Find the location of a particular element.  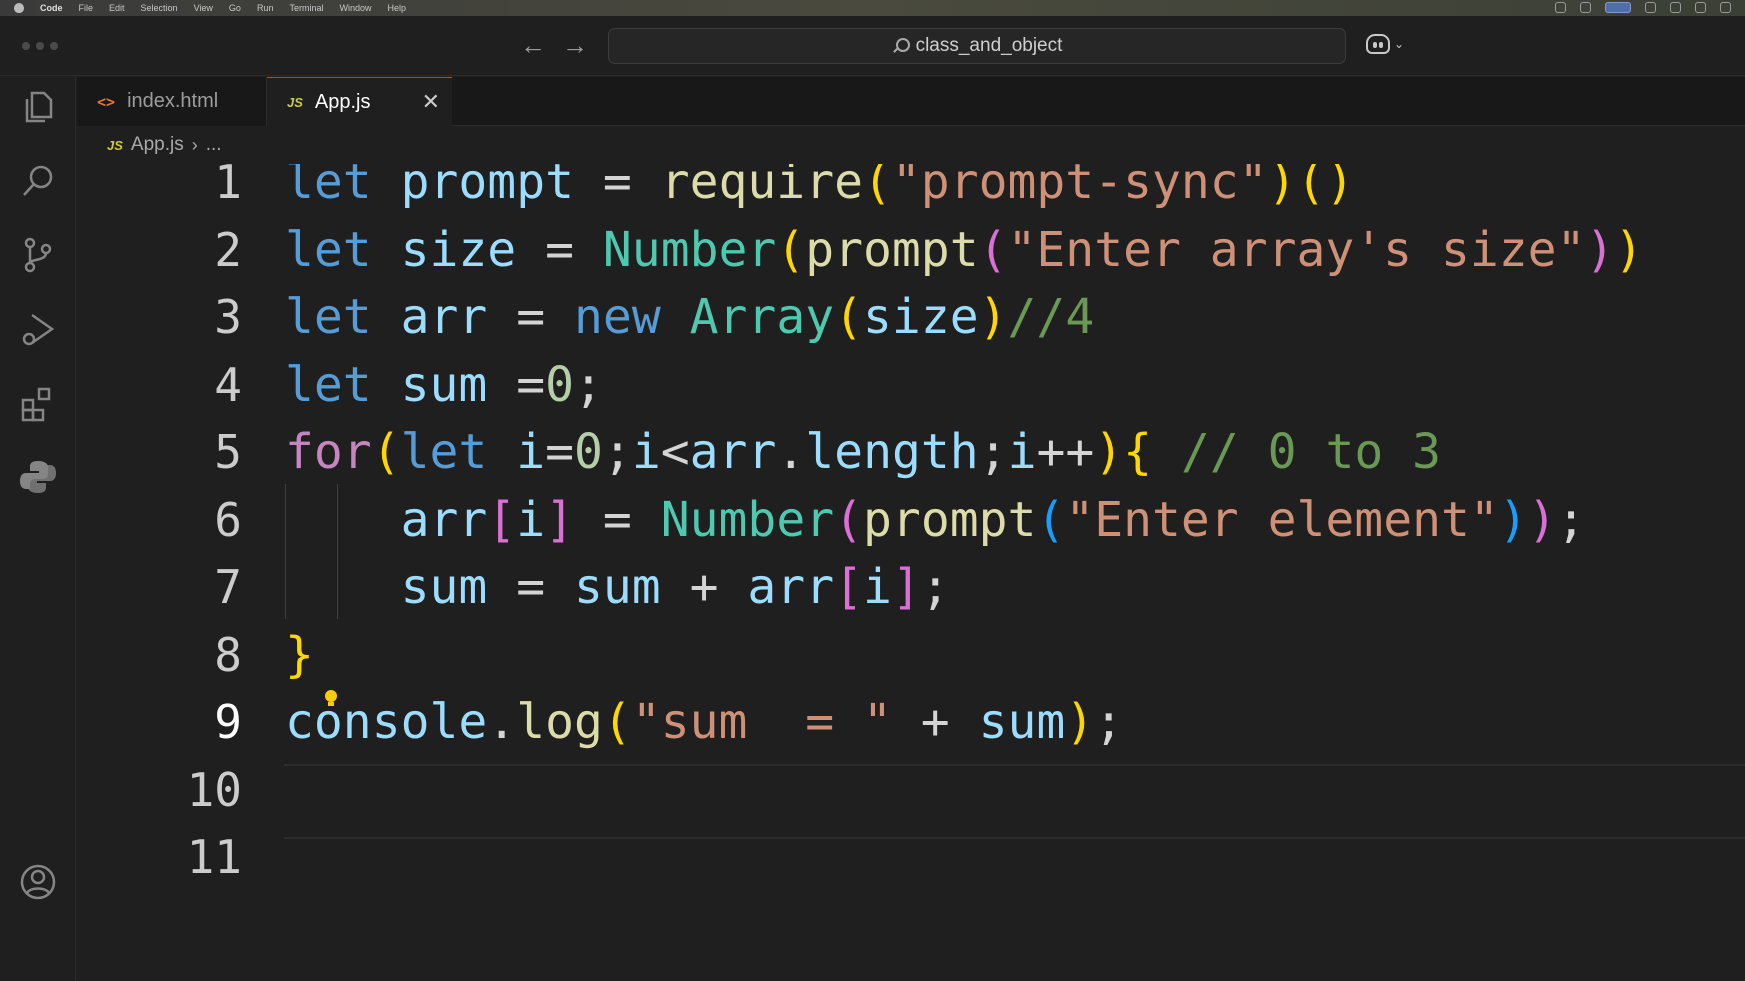

apple-icon is located at coordinates (19, 8).